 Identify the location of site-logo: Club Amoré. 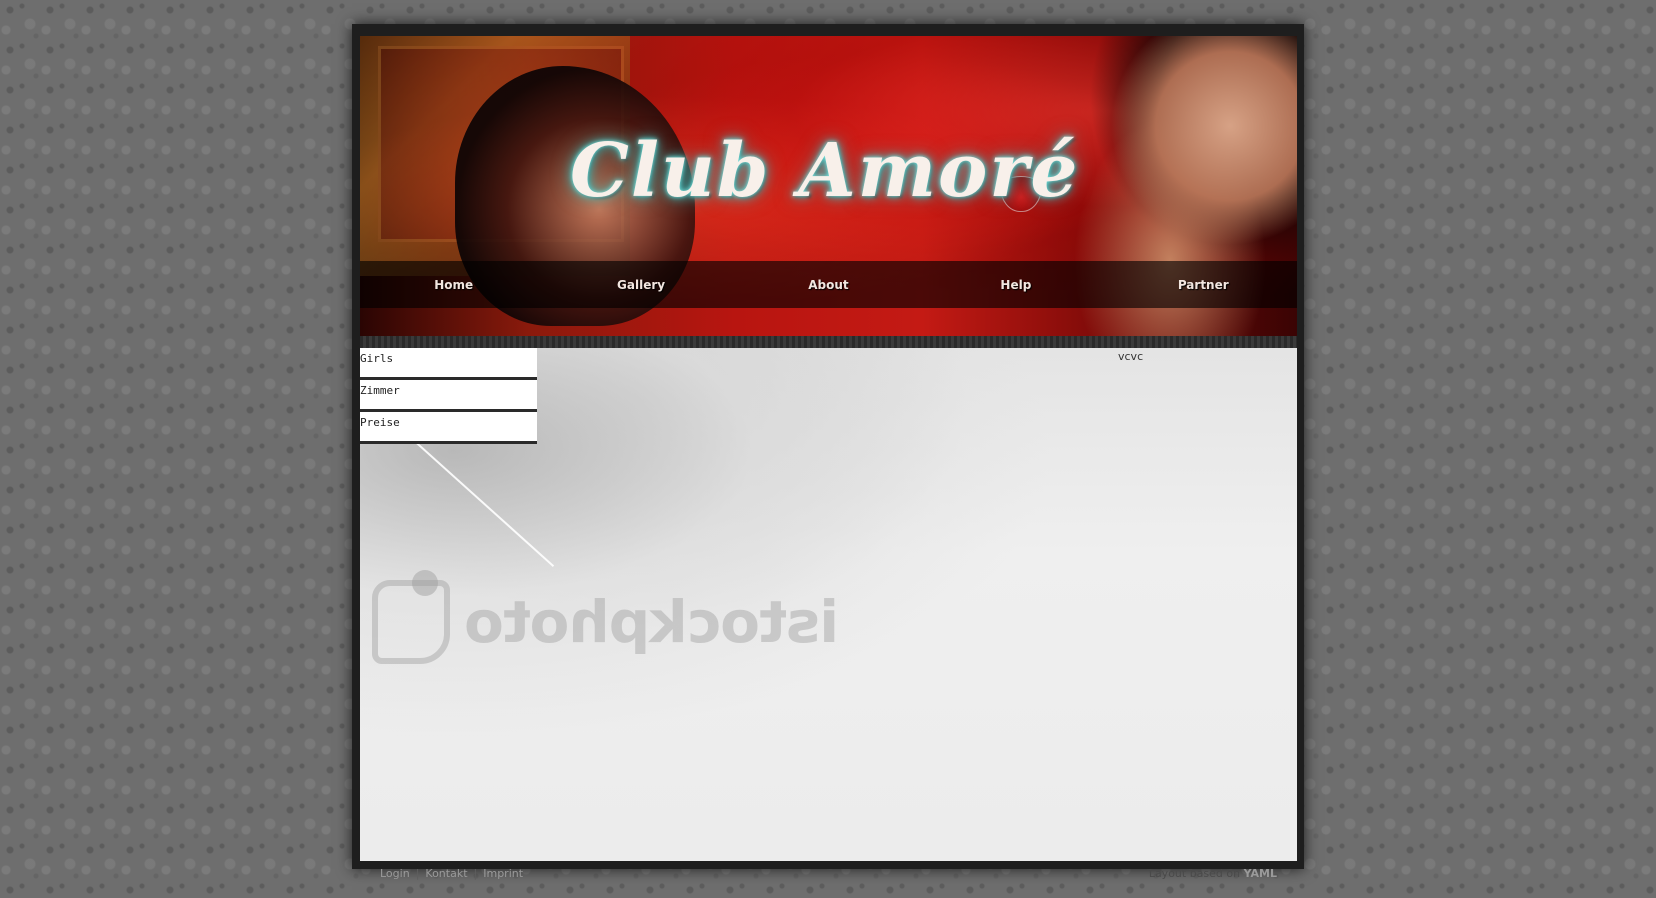
(823, 171).